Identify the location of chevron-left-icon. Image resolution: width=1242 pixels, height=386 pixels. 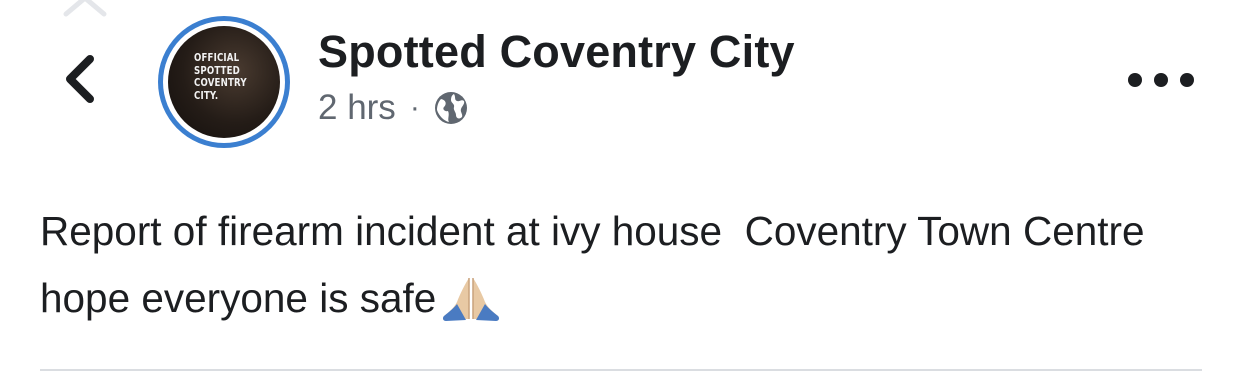
(80, 79).